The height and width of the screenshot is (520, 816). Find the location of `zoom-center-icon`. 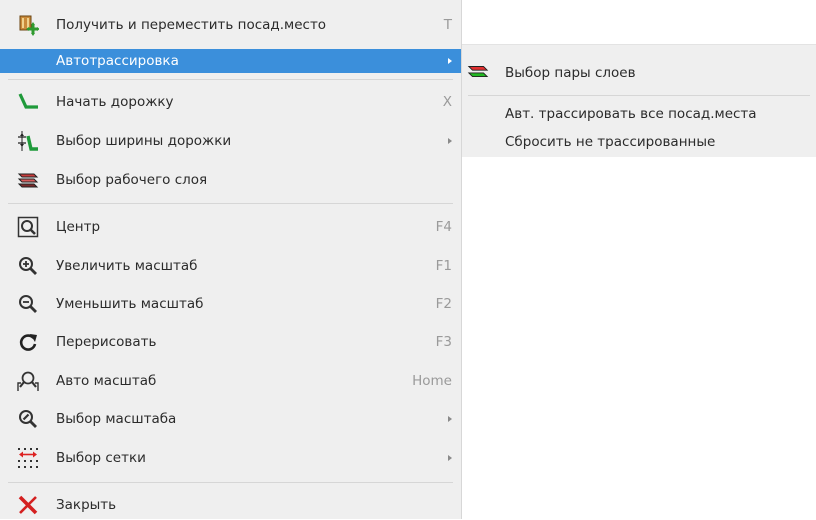

zoom-center-icon is located at coordinates (28, 227).